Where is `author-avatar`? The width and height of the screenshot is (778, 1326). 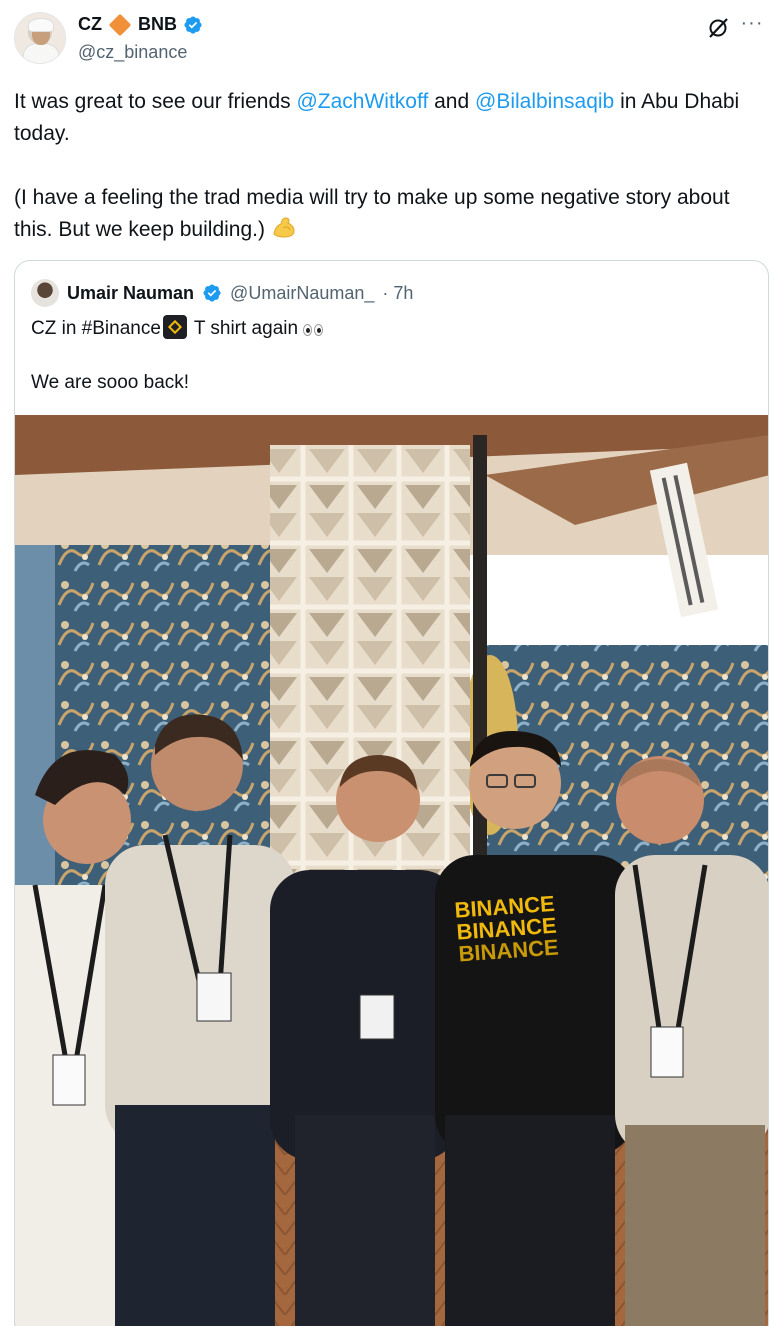
author-avatar is located at coordinates (40, 38).